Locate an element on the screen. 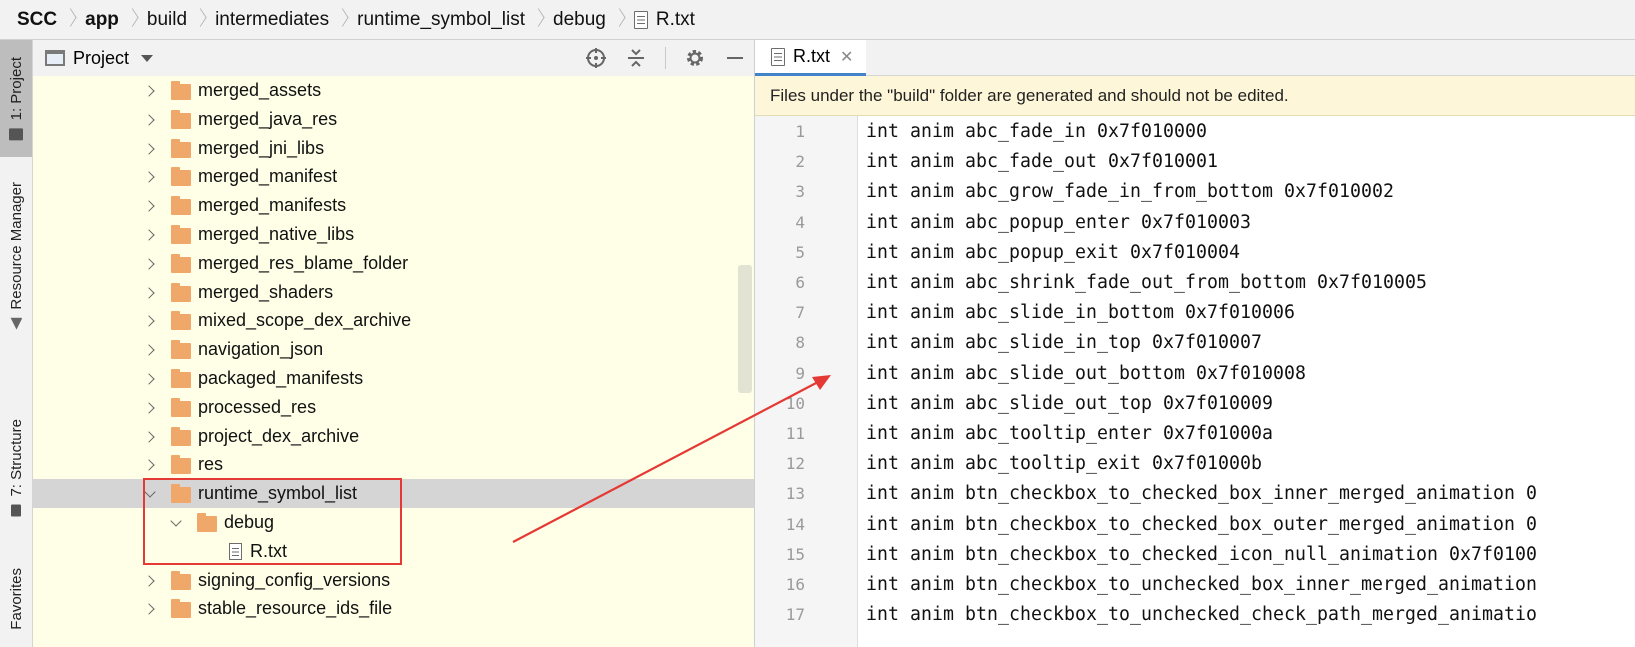  collapse-all-icon is located at coordinates (636, 58).